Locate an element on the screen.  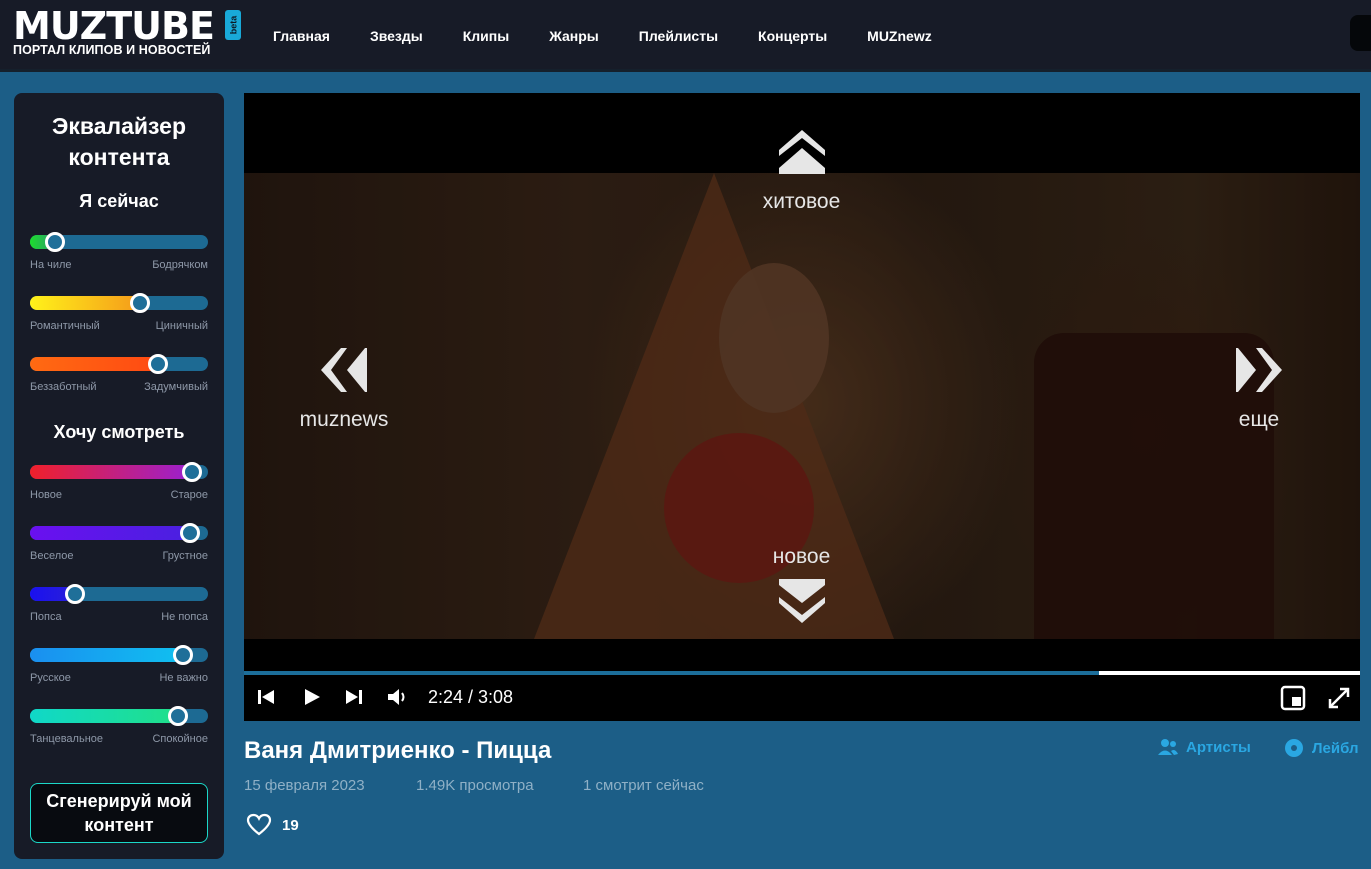
slider-pop-notpop: Попса Не попса is located at coordinates (119, 603).